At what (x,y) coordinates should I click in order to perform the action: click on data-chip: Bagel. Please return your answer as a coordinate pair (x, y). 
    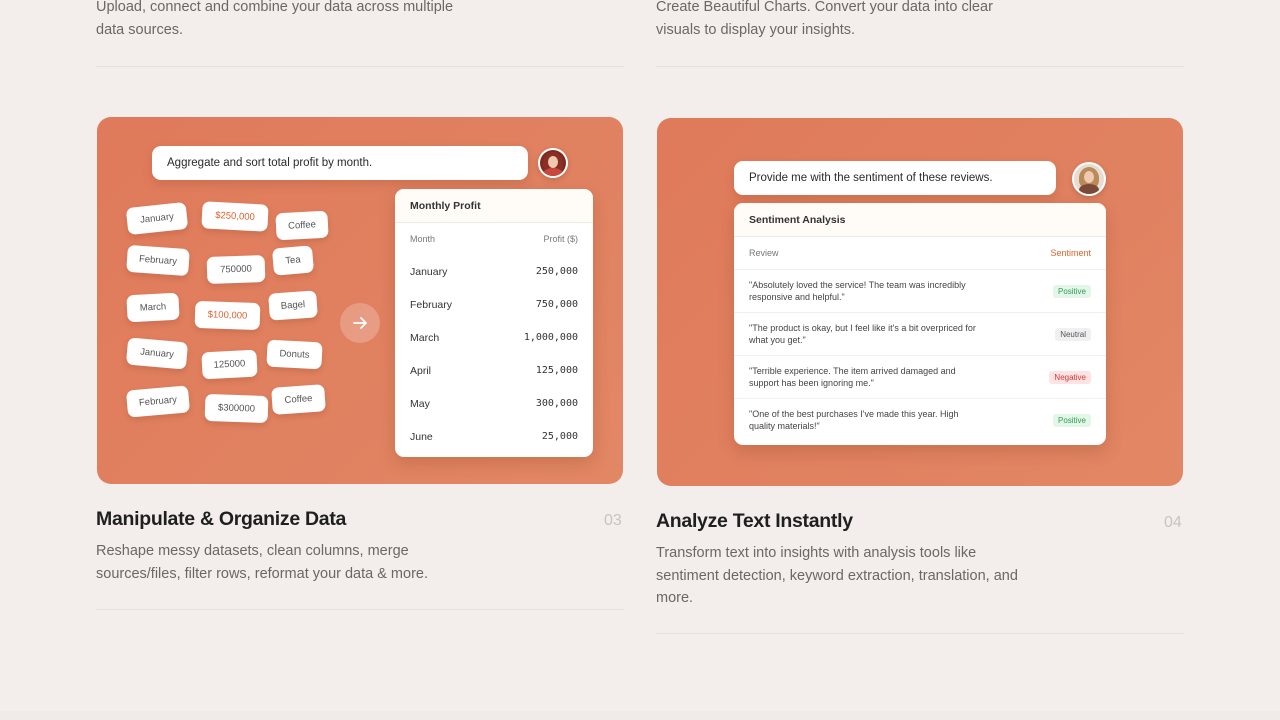
    Looking at the image, I should click on (293, 305).